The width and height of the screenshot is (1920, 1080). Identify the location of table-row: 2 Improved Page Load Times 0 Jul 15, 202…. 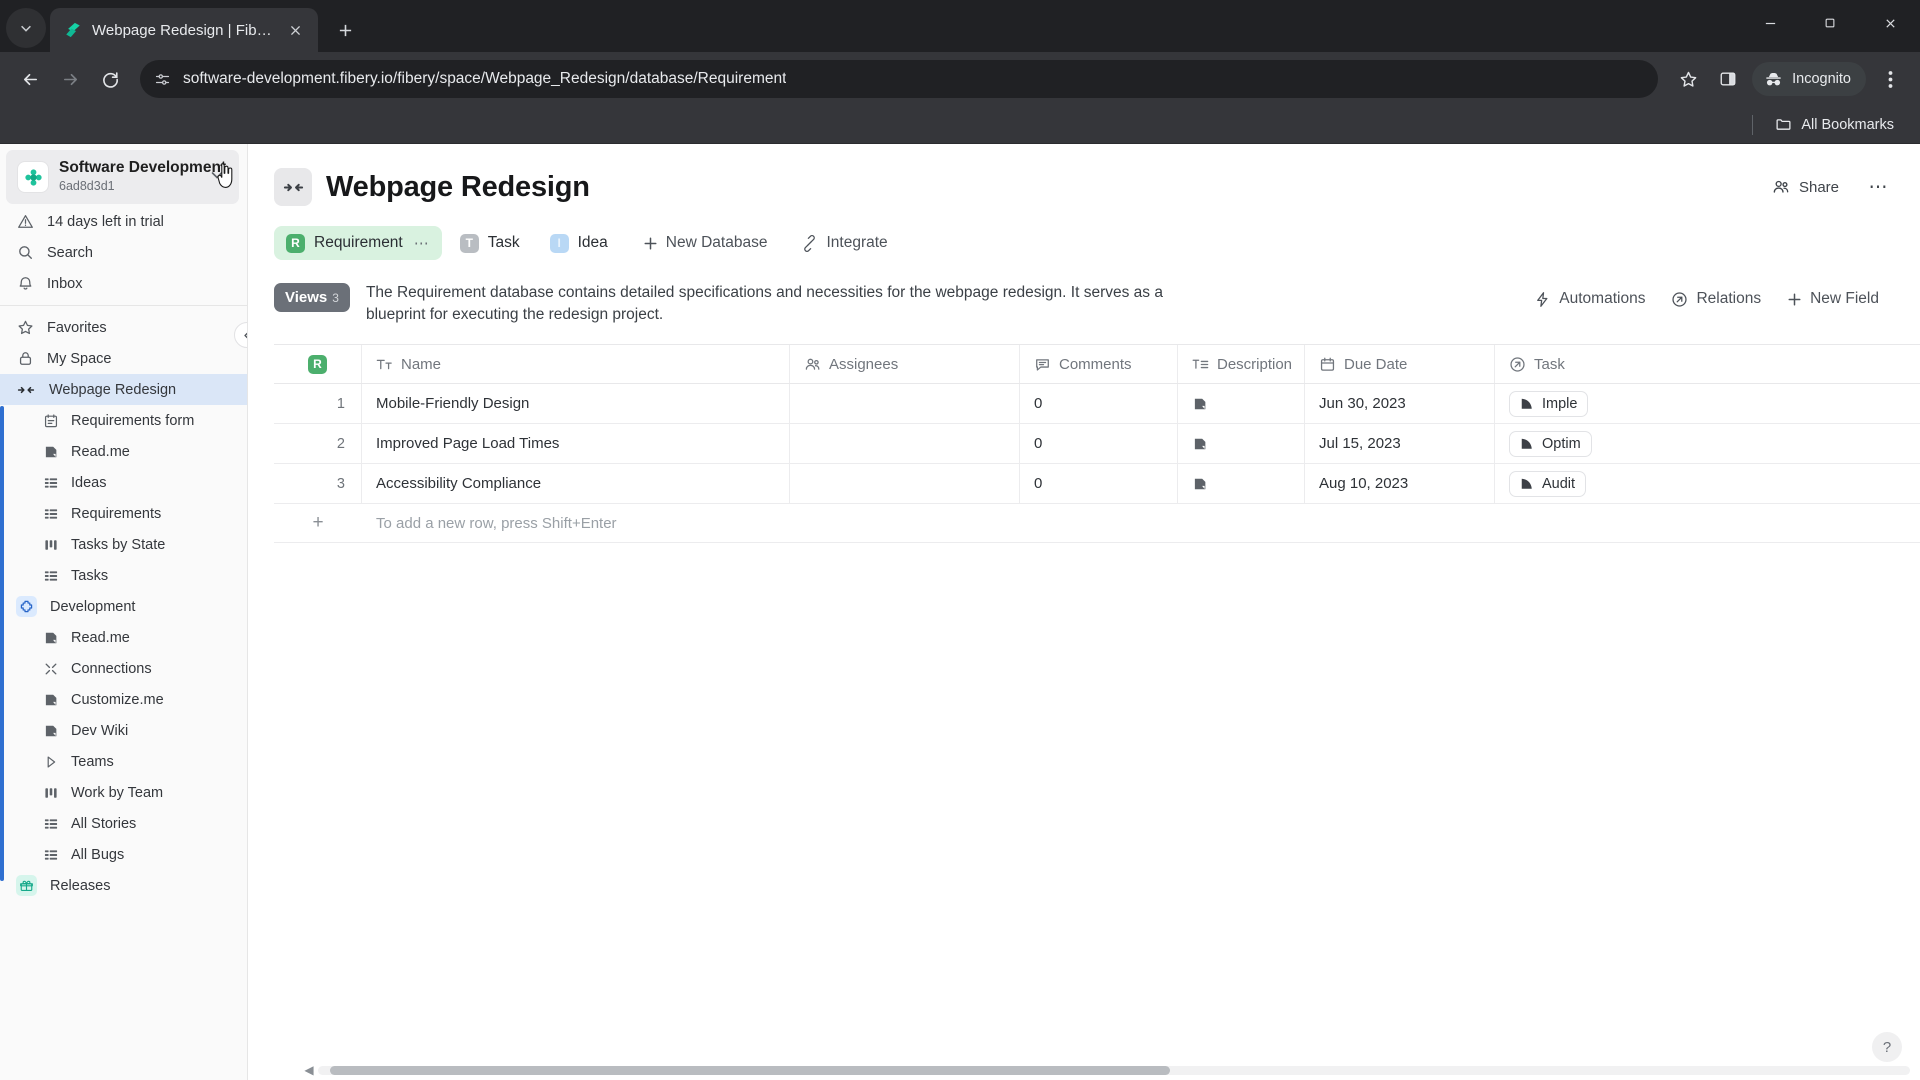
(1097, 444).